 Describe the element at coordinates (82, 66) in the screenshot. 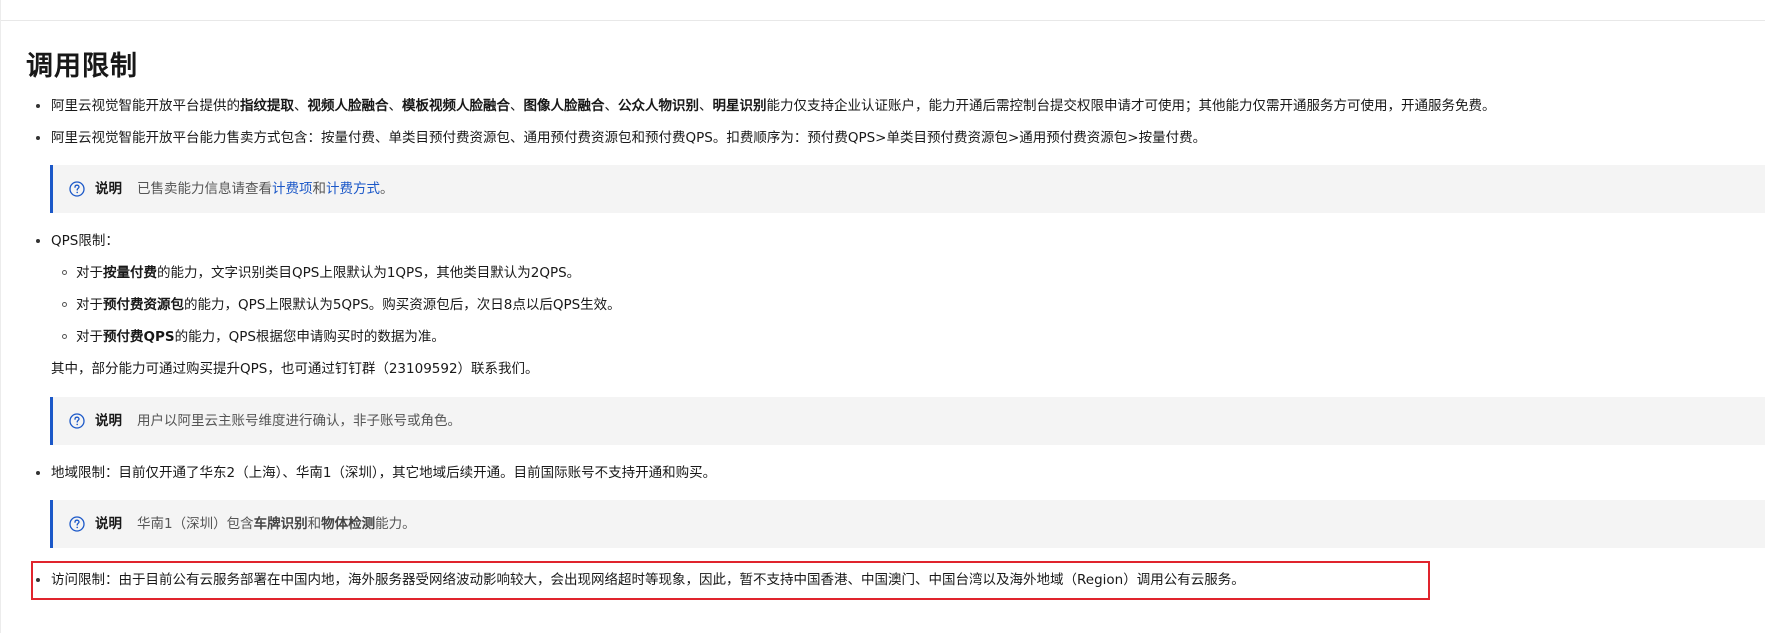

I see `page-title: 调用限制` at that location.